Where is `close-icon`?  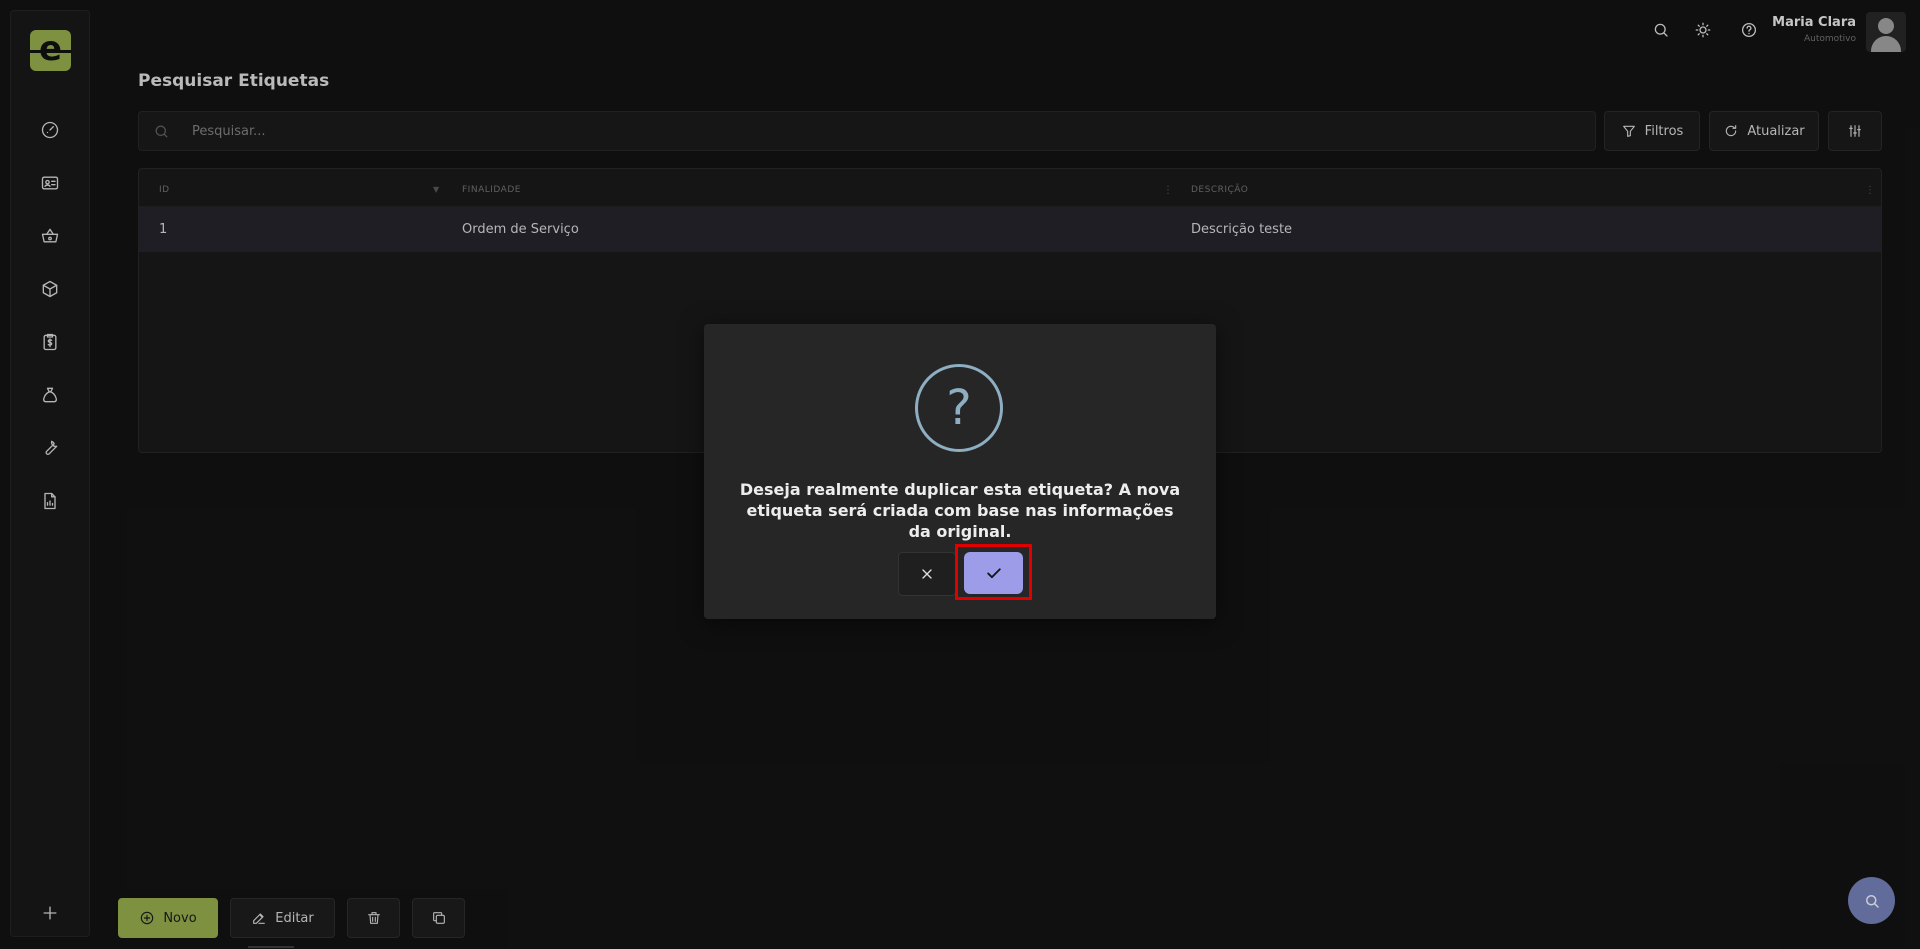 close-icon is located at coordinates (927, 574).